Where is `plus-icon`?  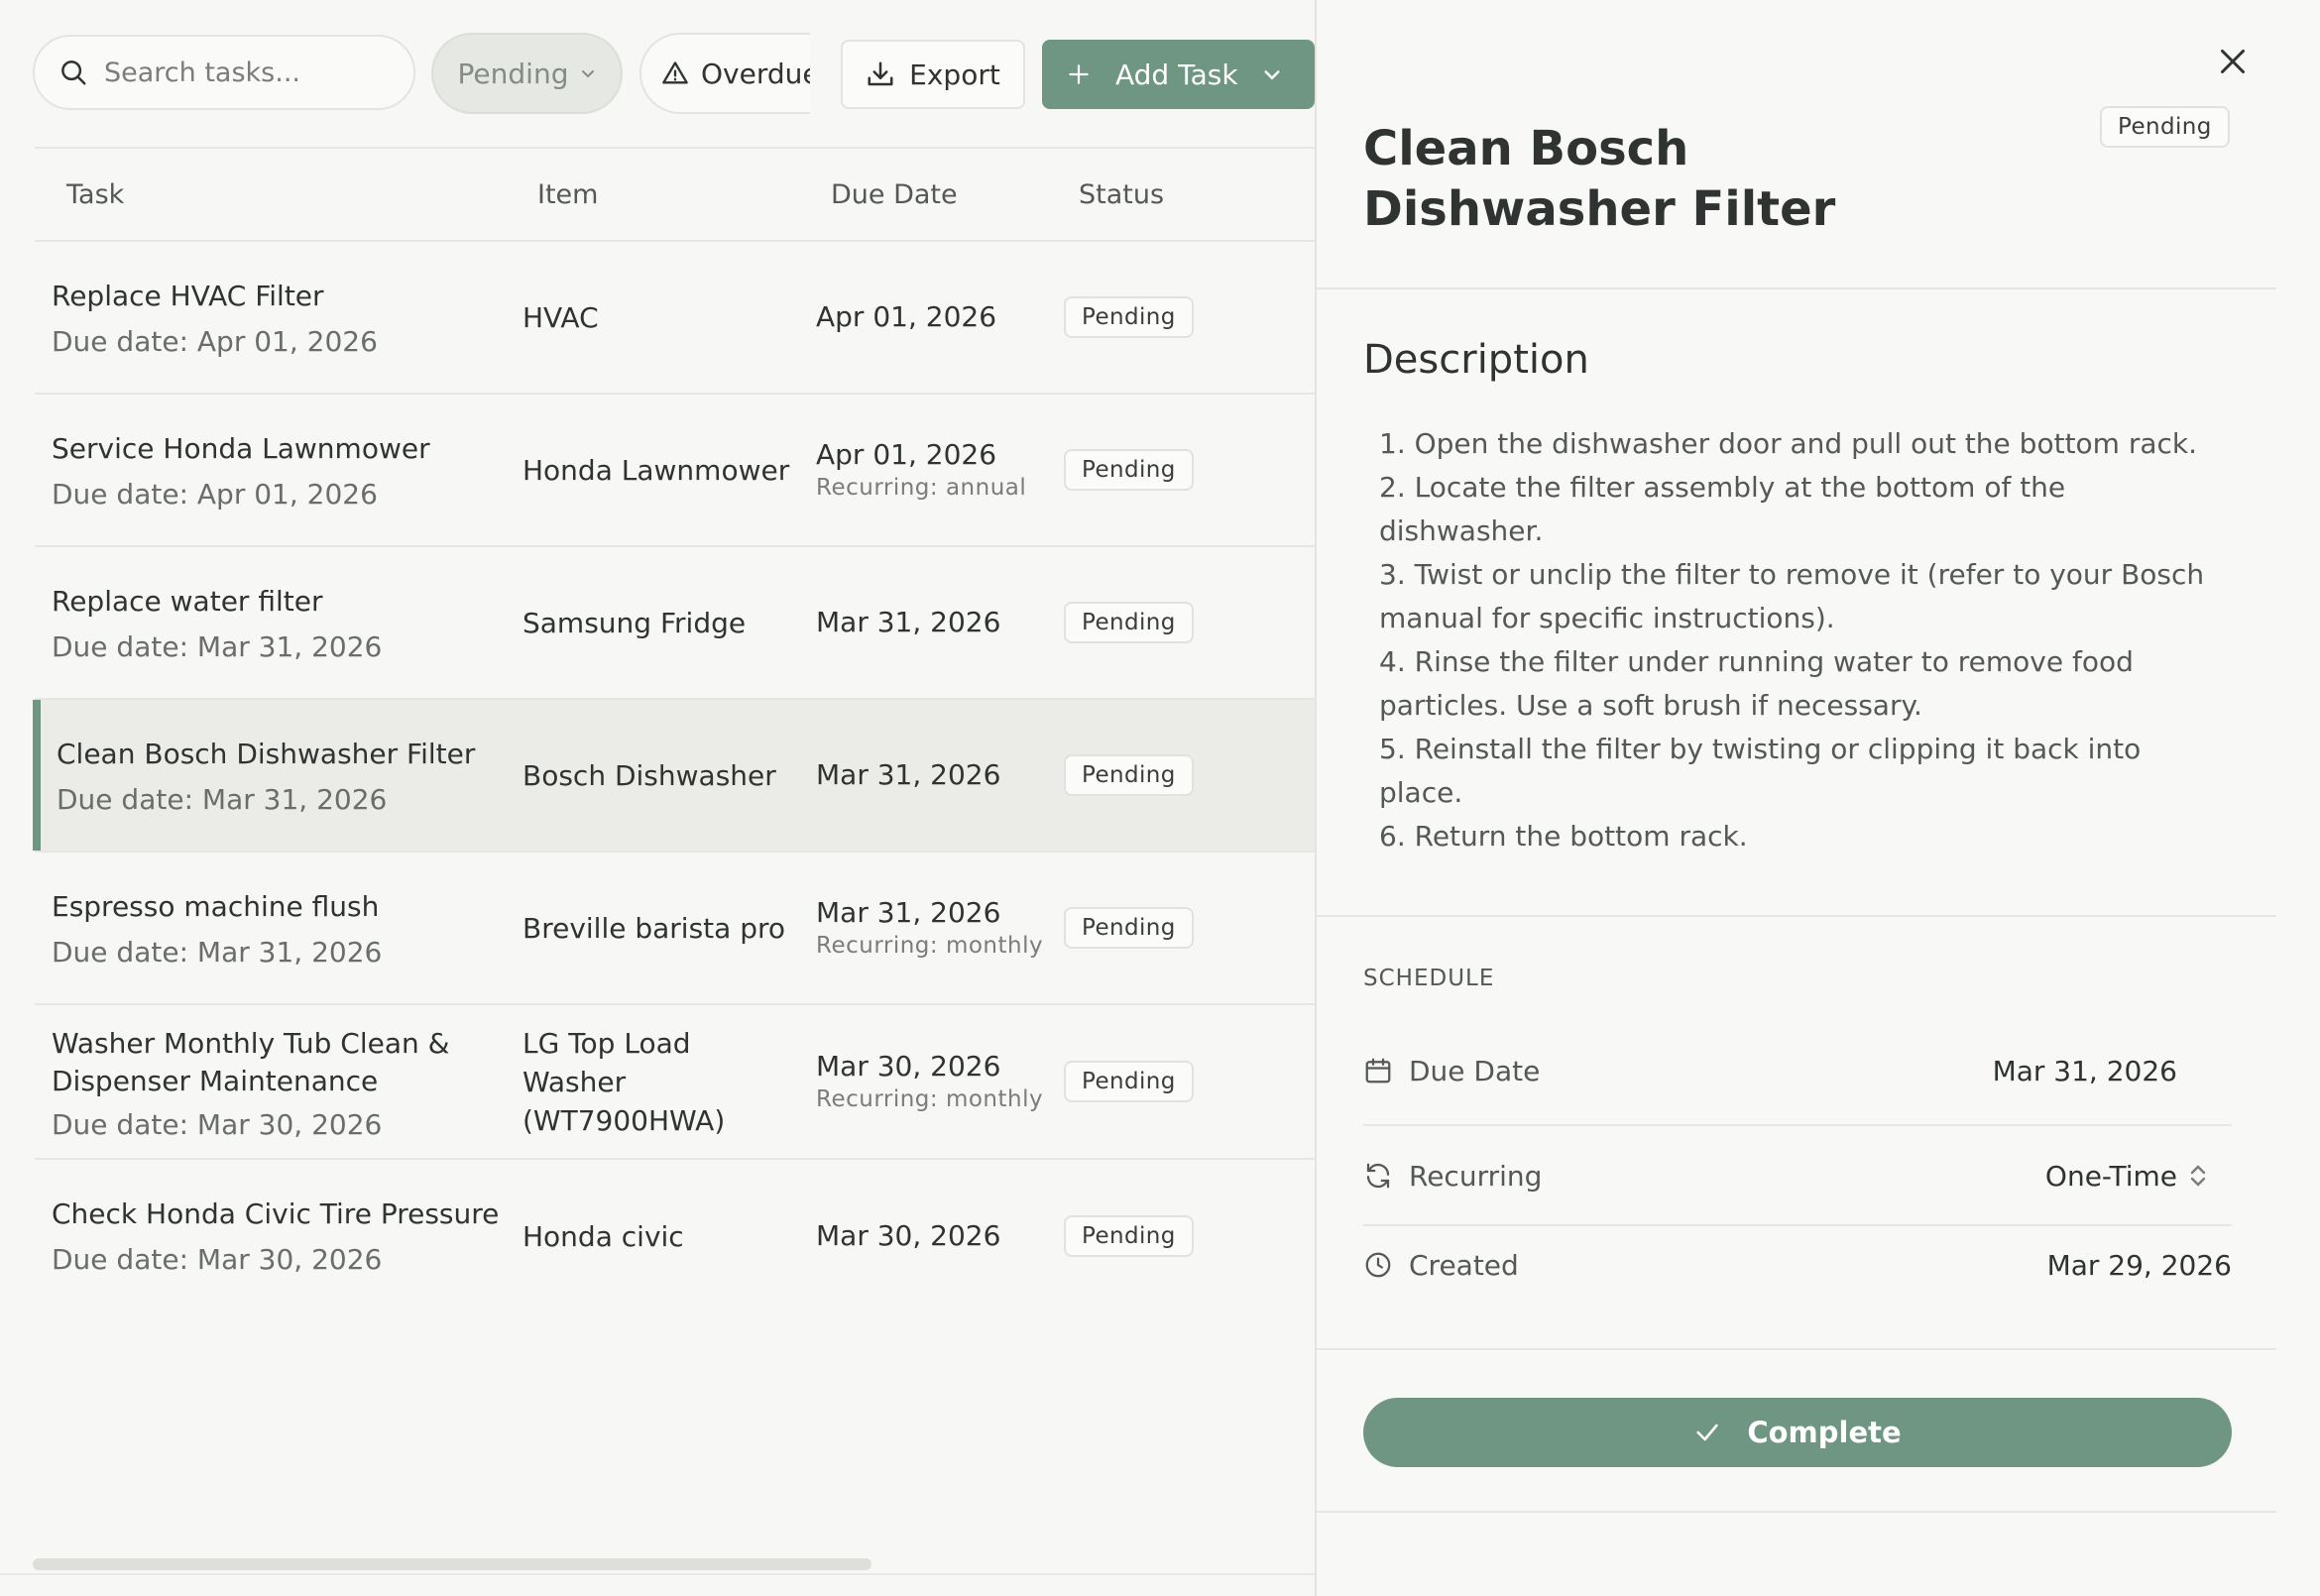 plus-icon is located at coordinates (1079, 74).